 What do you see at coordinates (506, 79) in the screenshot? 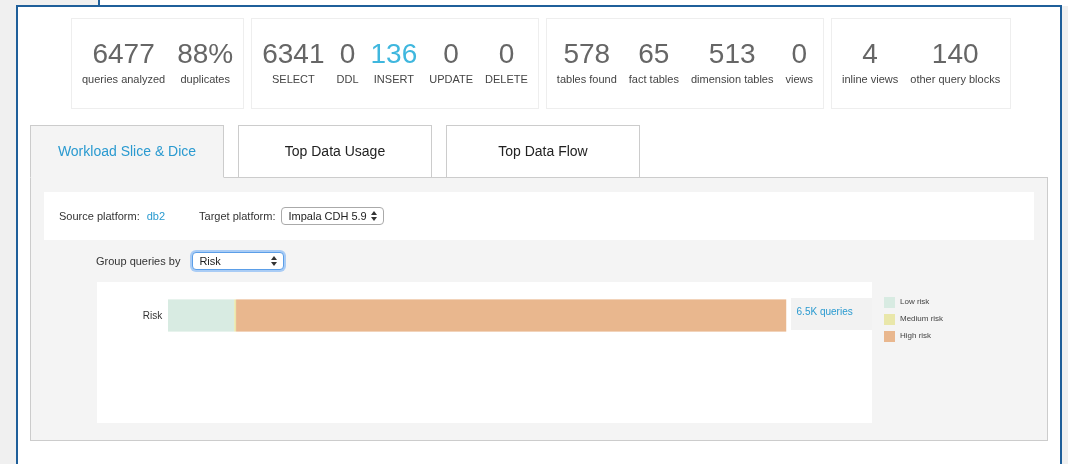
I see `stat-label: DELETE` at bounding box center [506, 79].